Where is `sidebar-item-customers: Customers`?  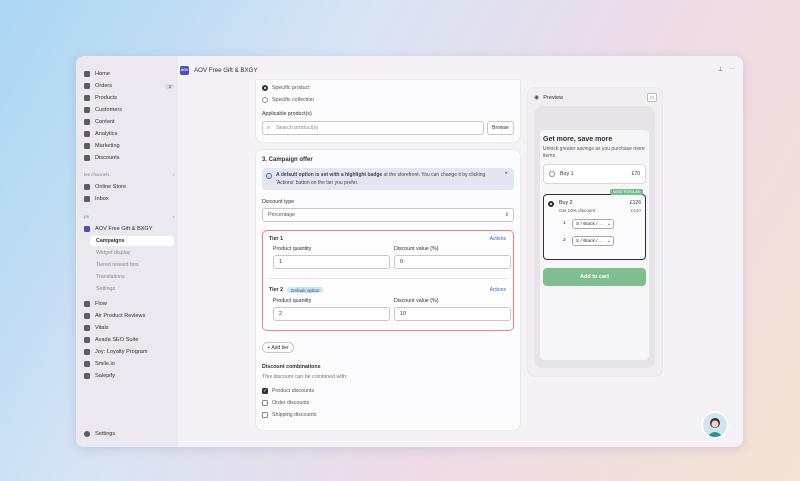
sidebar-item-customers: Customers is located at coordinates (129, 110).